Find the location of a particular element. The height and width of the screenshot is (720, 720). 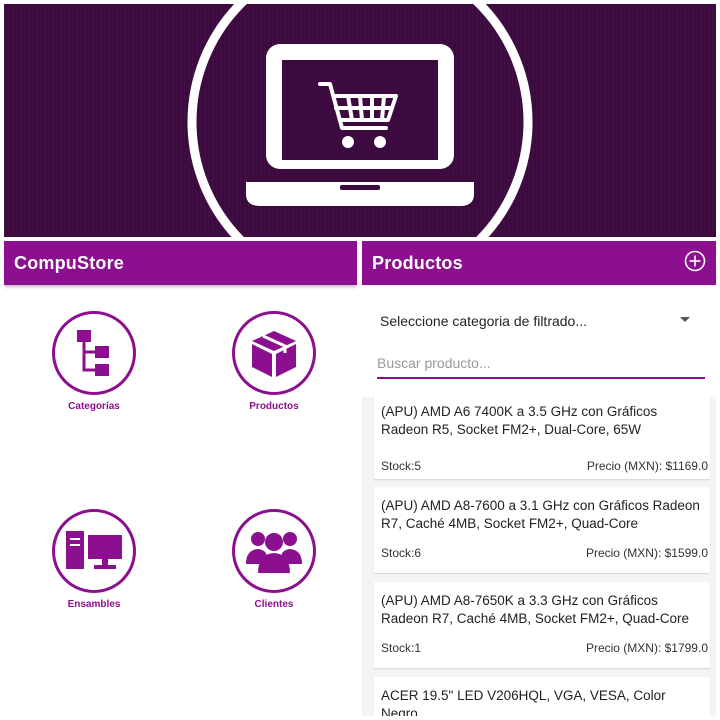

product-stock: Stock:1 is located at coordinates (401, 648).